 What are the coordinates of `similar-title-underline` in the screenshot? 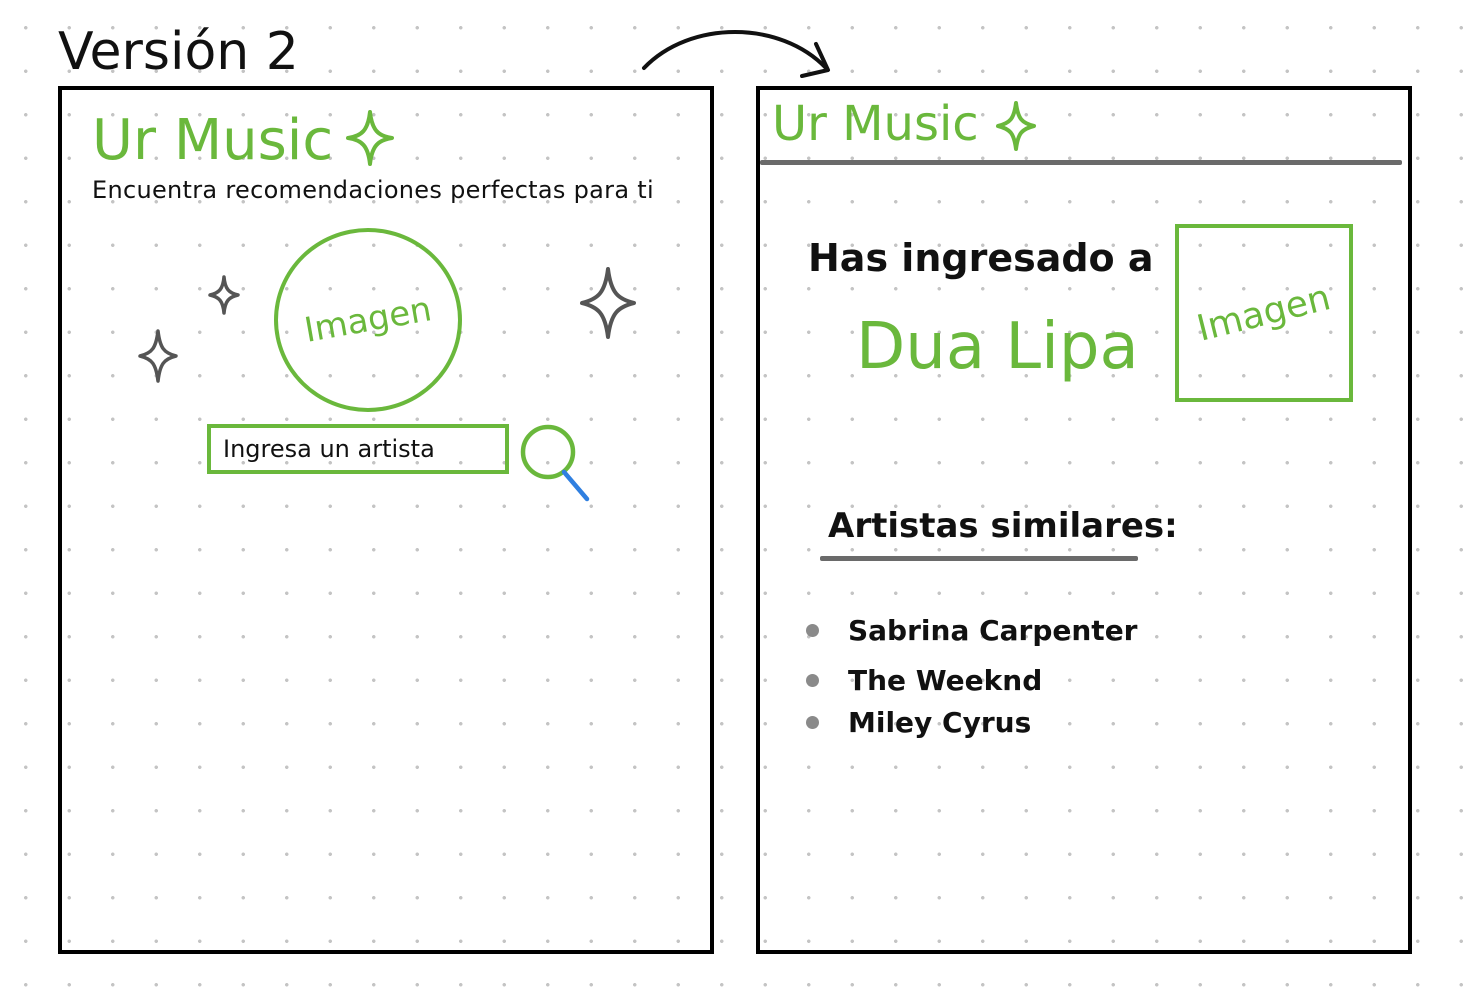 It's located at (979, 558).